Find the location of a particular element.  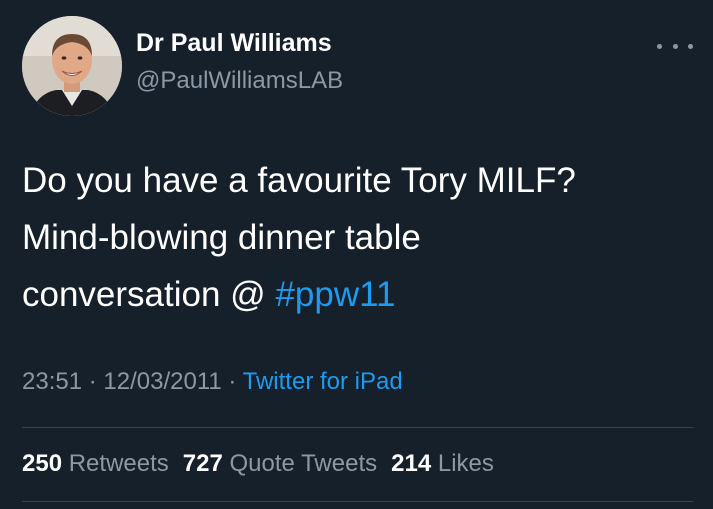

quote-tweets-label: Quote Tweets is located at coordinates (303, 463).